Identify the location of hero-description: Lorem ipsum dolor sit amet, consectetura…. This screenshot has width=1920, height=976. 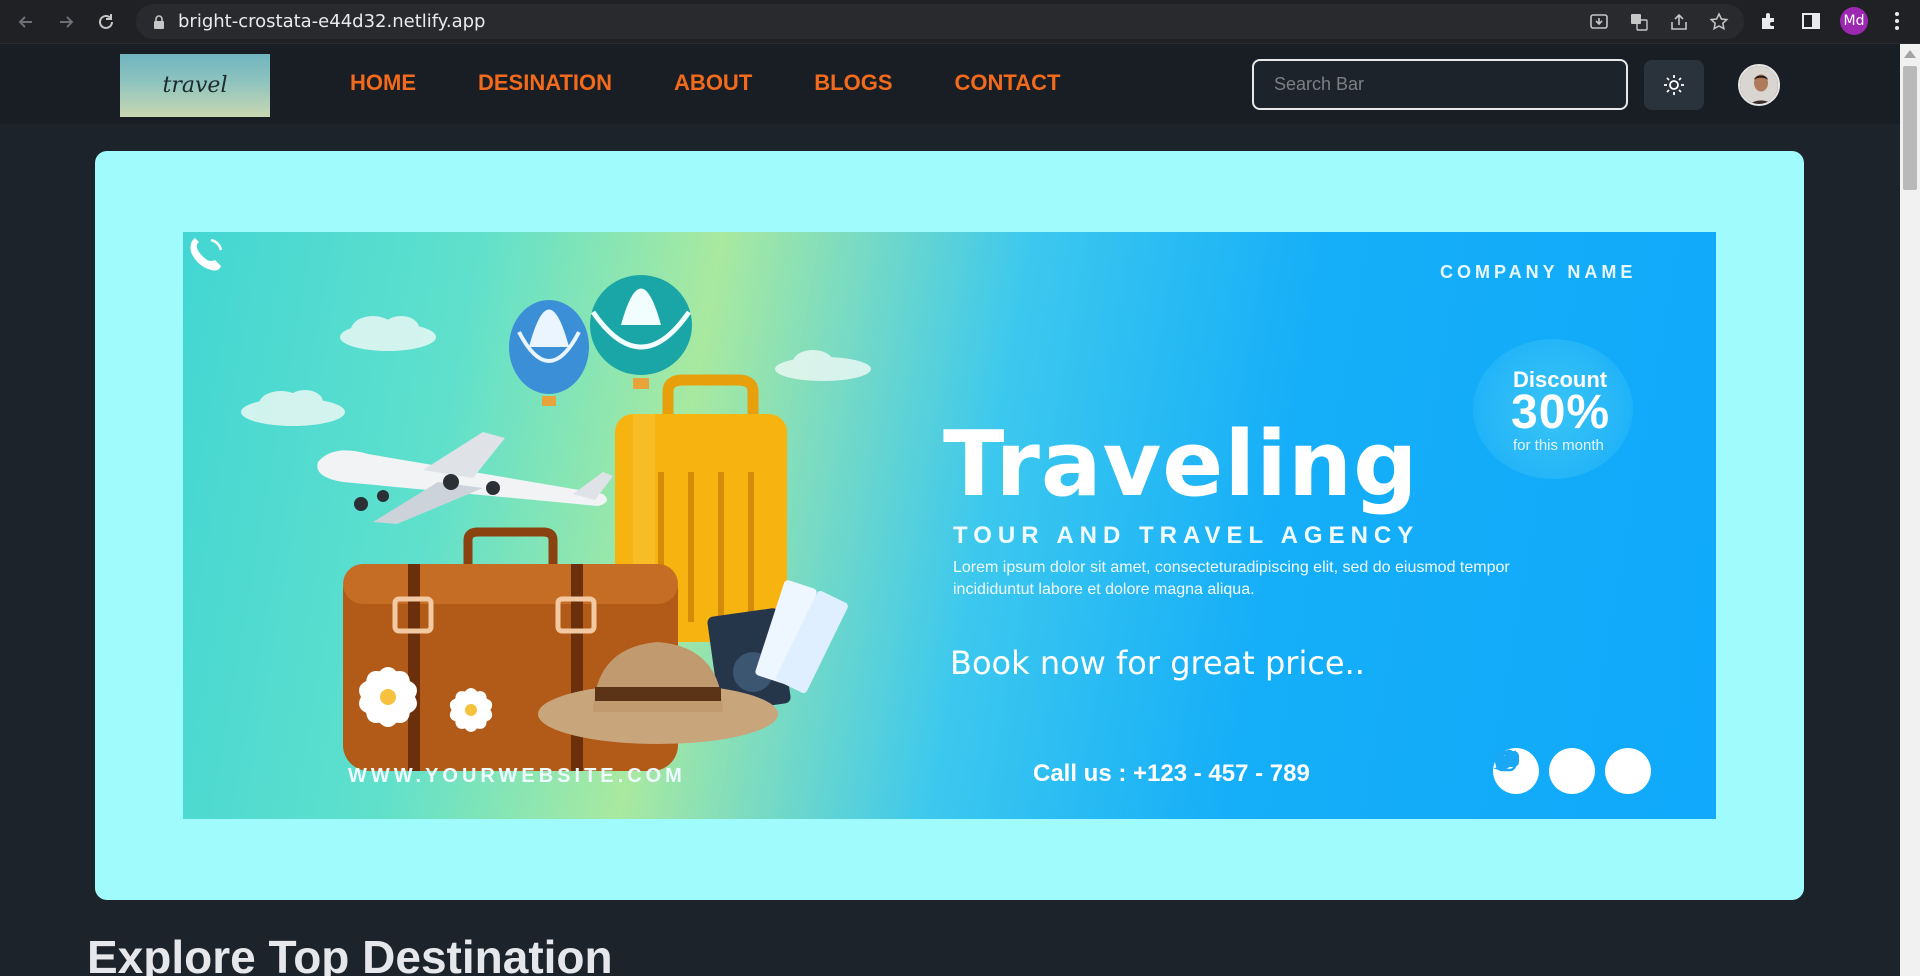
(1231, 578).